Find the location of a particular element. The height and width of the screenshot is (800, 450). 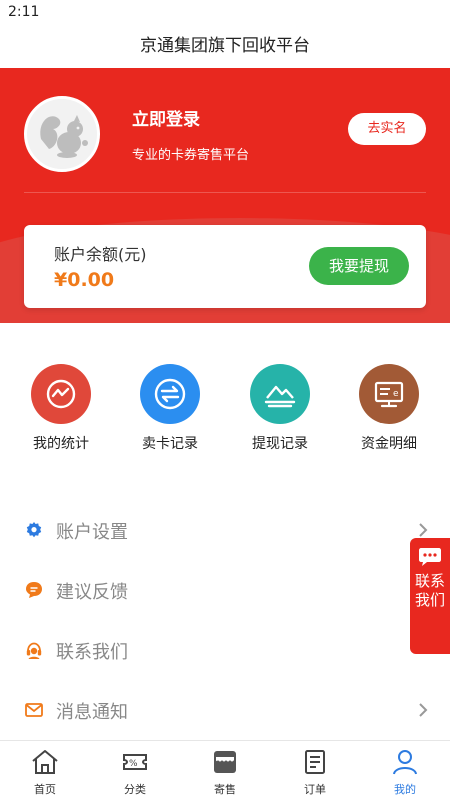

menu-item-label: 联系我们 is located at coordinates (92, 652).